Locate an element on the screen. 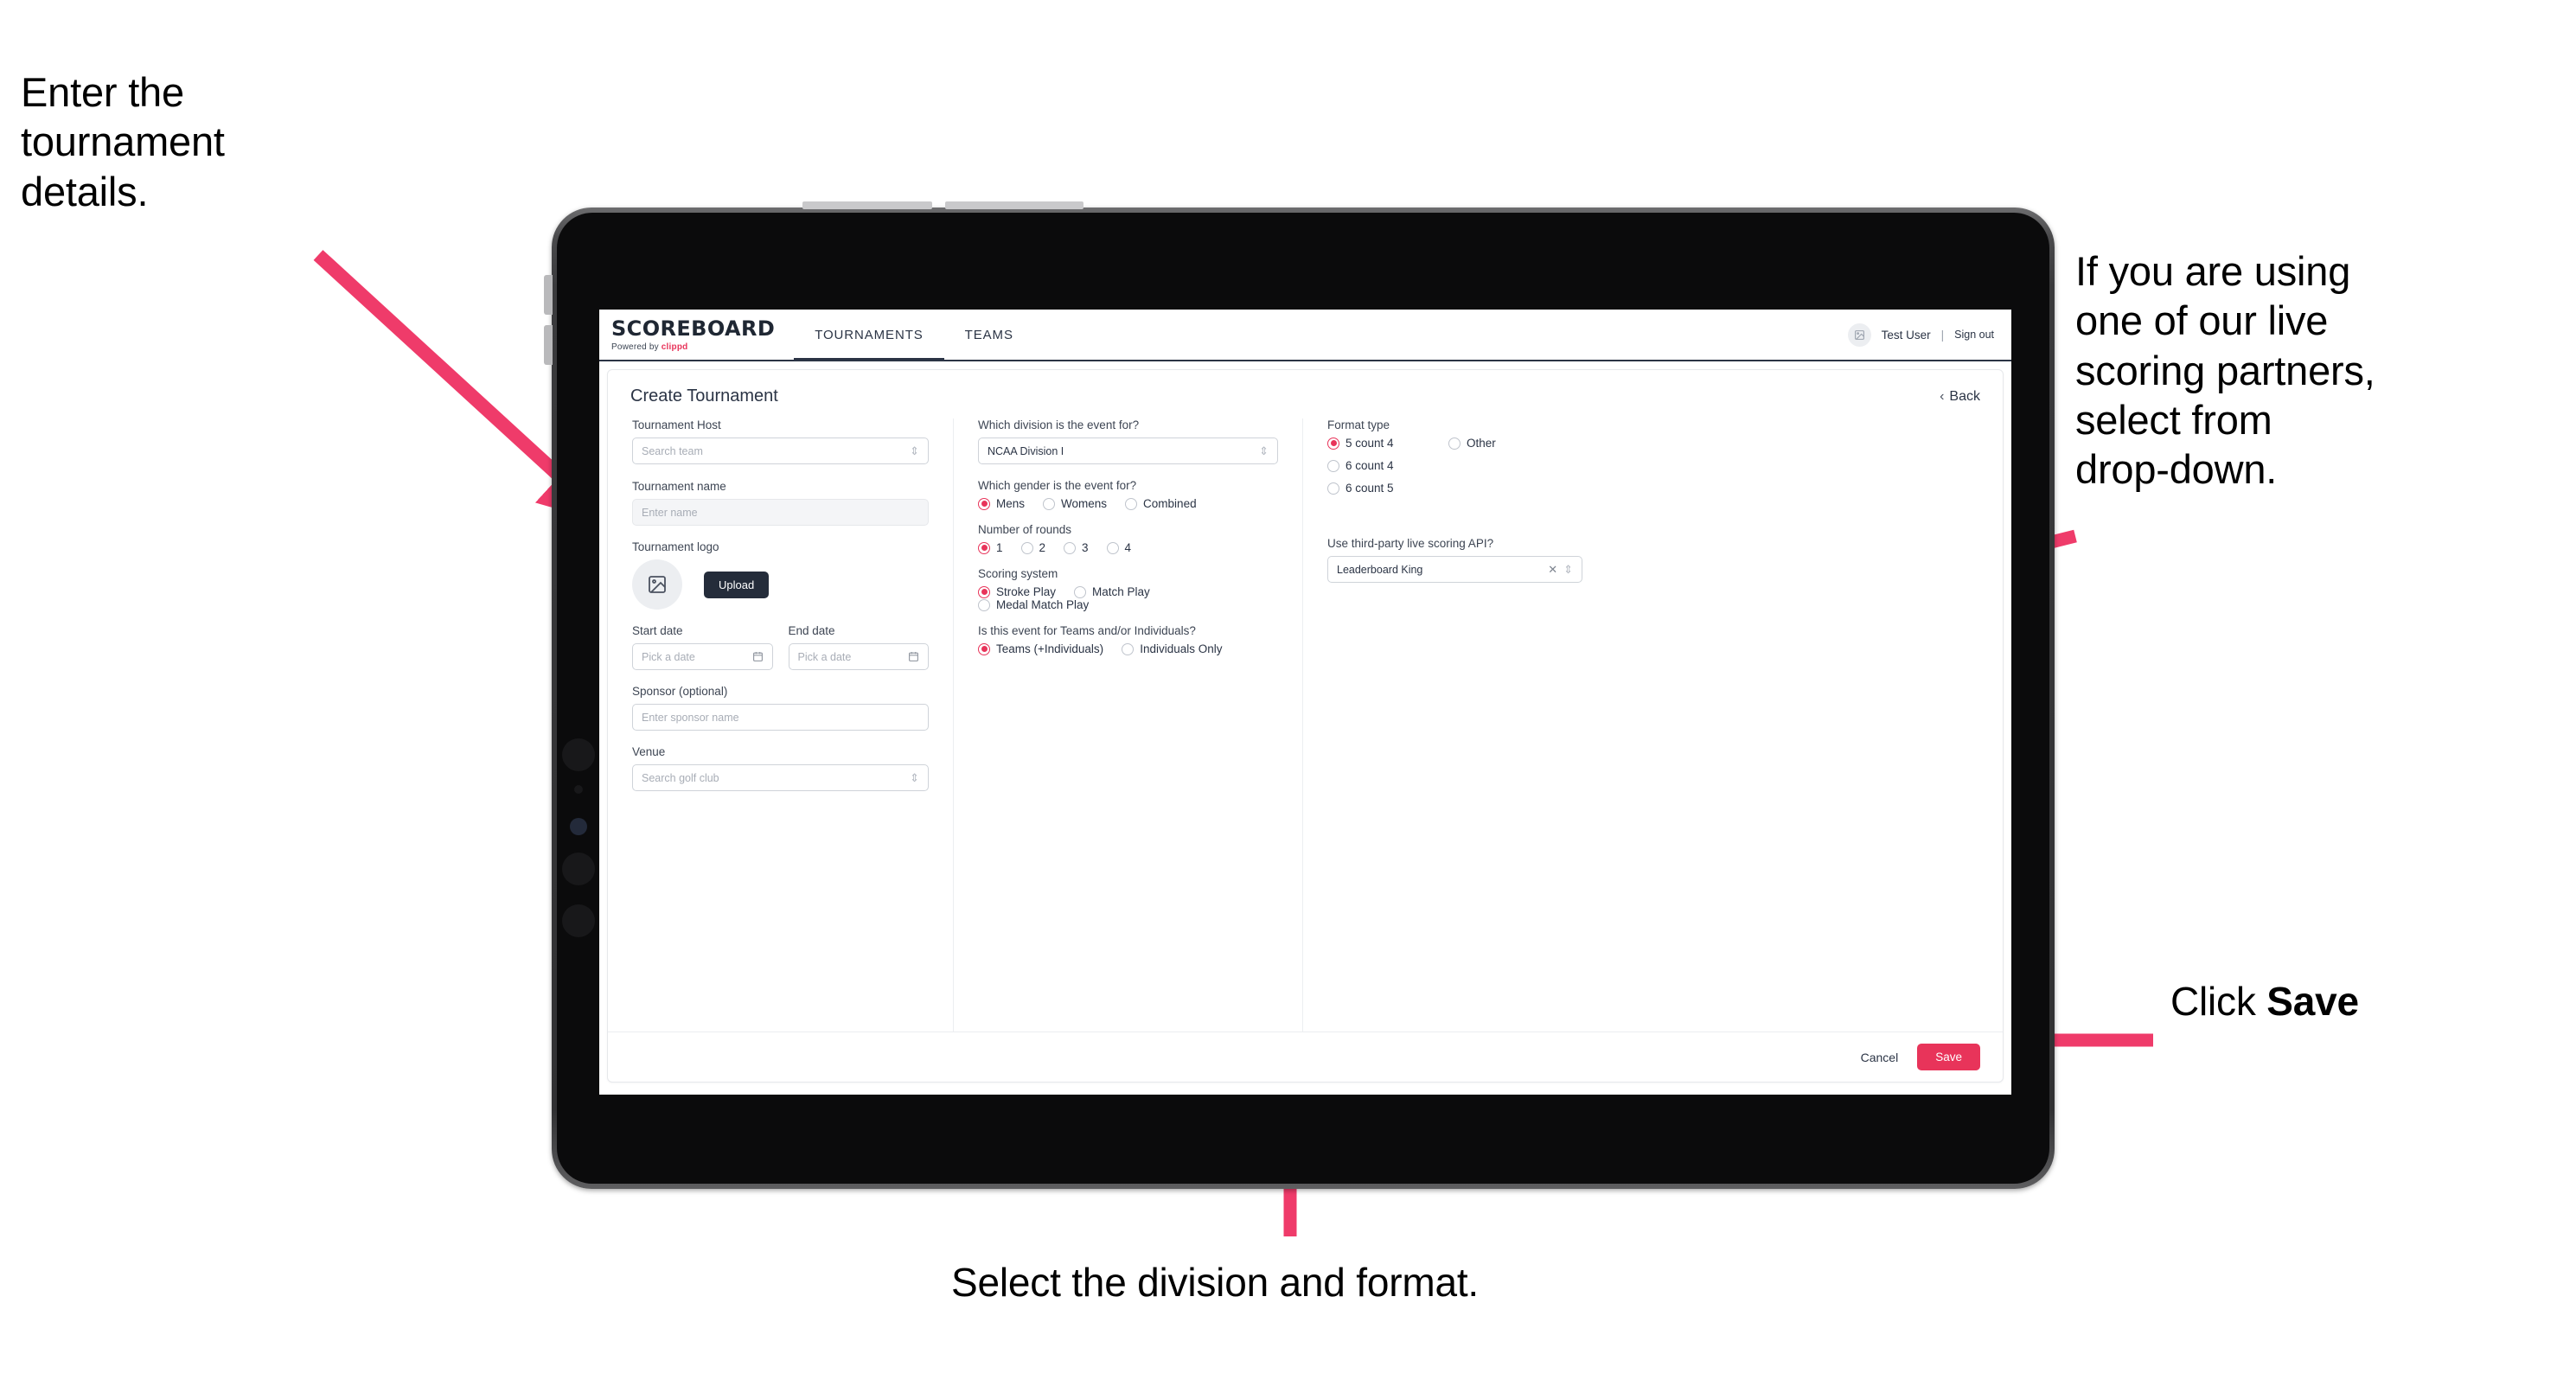  radio-medal-match-play-icon is located at coordinates (984, 604).